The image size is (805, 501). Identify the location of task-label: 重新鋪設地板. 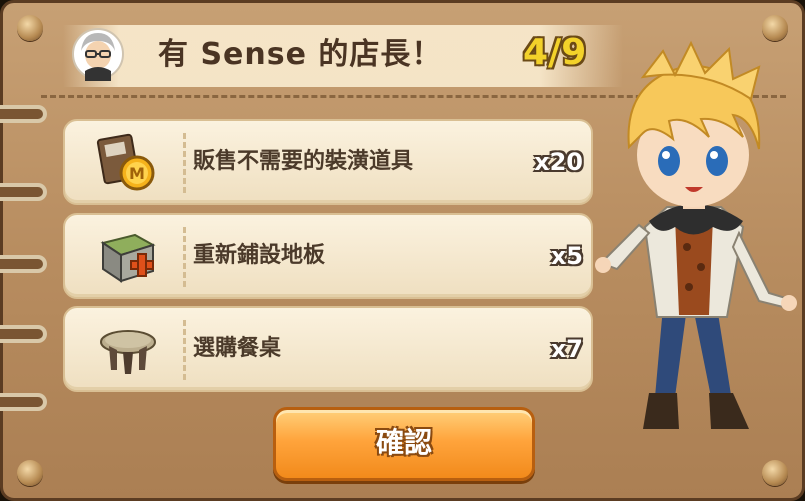
(259, 255).